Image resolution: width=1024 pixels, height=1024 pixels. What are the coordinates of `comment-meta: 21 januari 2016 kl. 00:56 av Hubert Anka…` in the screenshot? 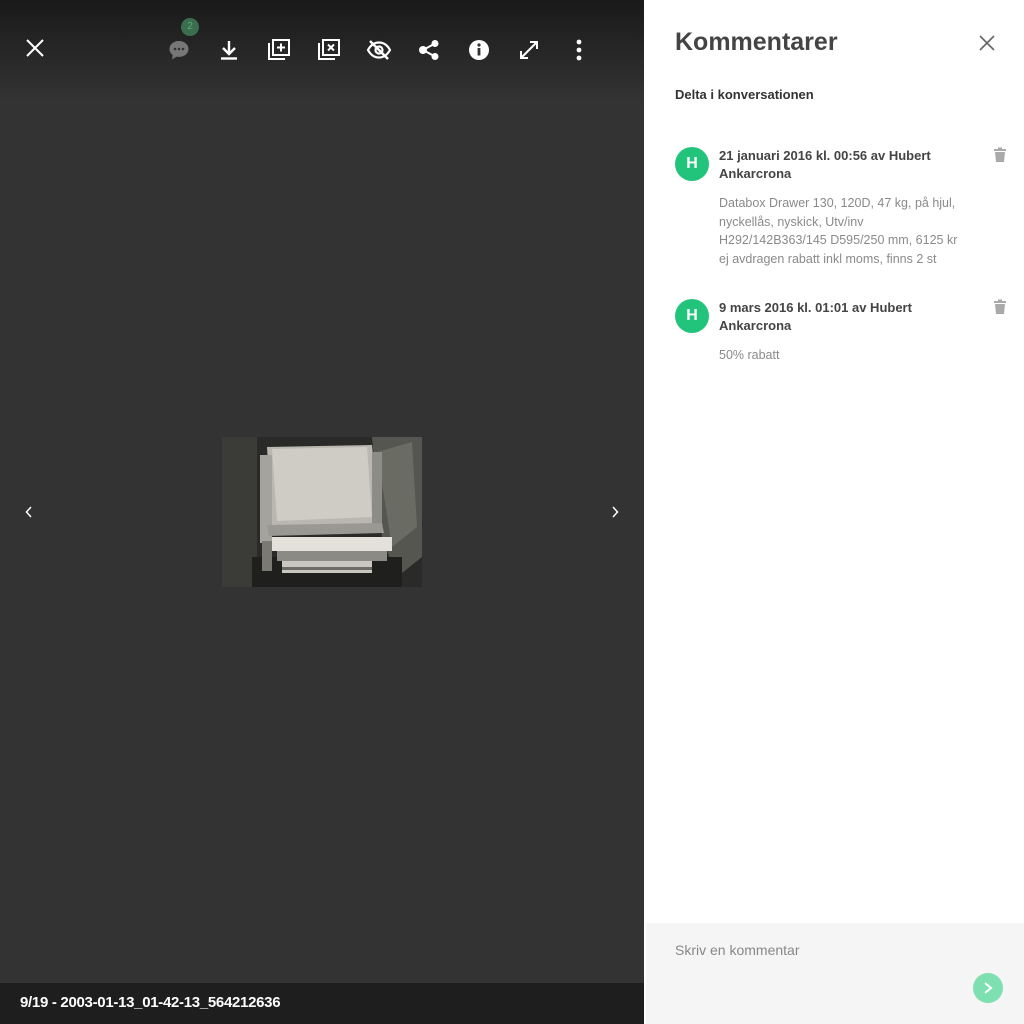 It's located at (825, 164).